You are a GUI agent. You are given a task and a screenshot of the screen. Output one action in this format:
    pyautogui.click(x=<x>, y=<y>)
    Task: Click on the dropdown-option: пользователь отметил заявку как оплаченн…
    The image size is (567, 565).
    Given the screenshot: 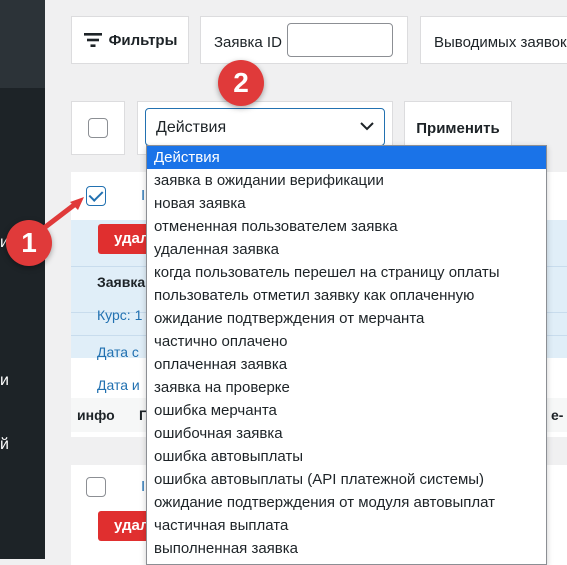 What is the action you would take?
    pyautogui.click(x=346, y=295)
    